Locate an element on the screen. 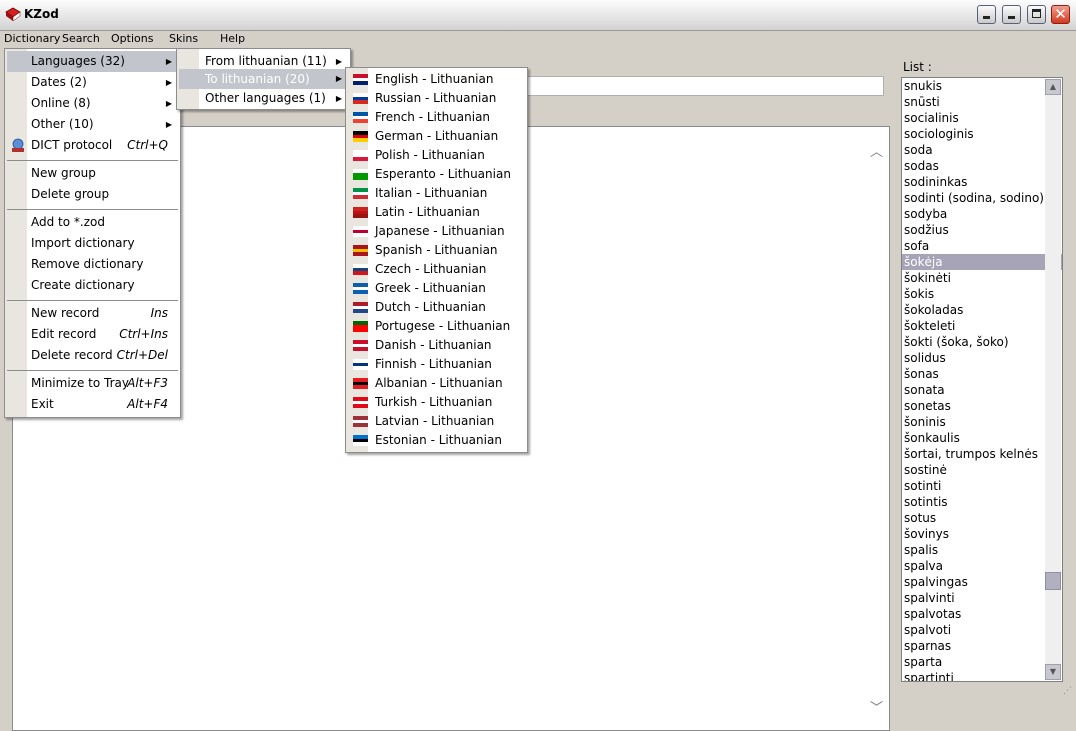 The width and height of the screenshot is (1076, 731). list-item: snukis is located at coordinates (982, 86).